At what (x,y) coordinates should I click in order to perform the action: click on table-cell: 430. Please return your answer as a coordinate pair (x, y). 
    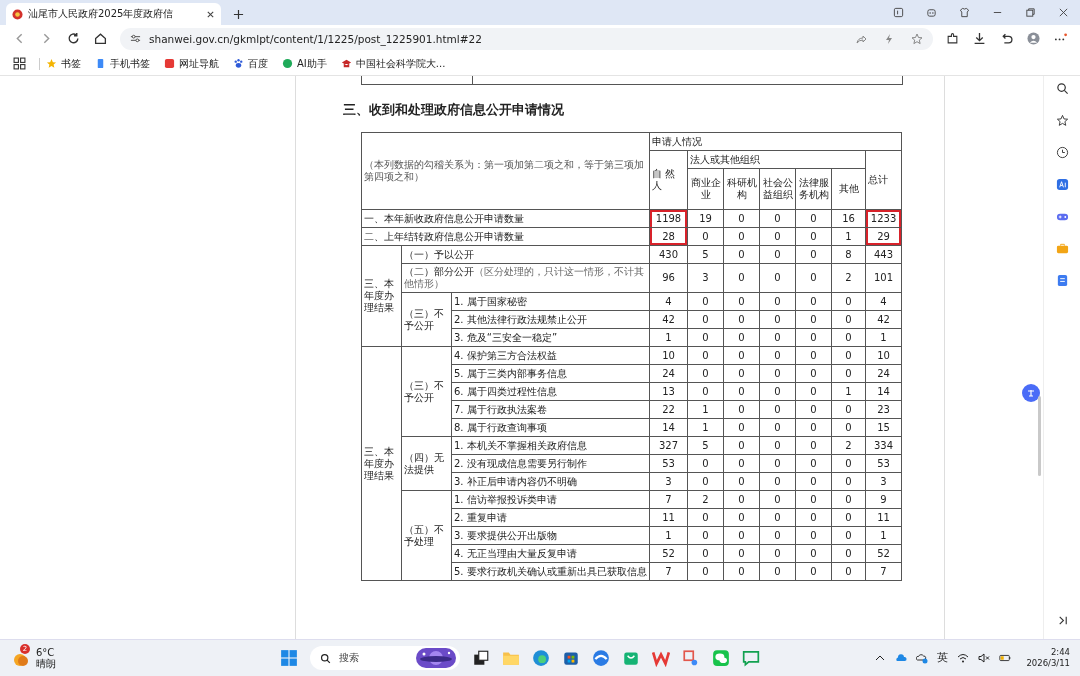
    Looking at the image, I should click on (668, 254).